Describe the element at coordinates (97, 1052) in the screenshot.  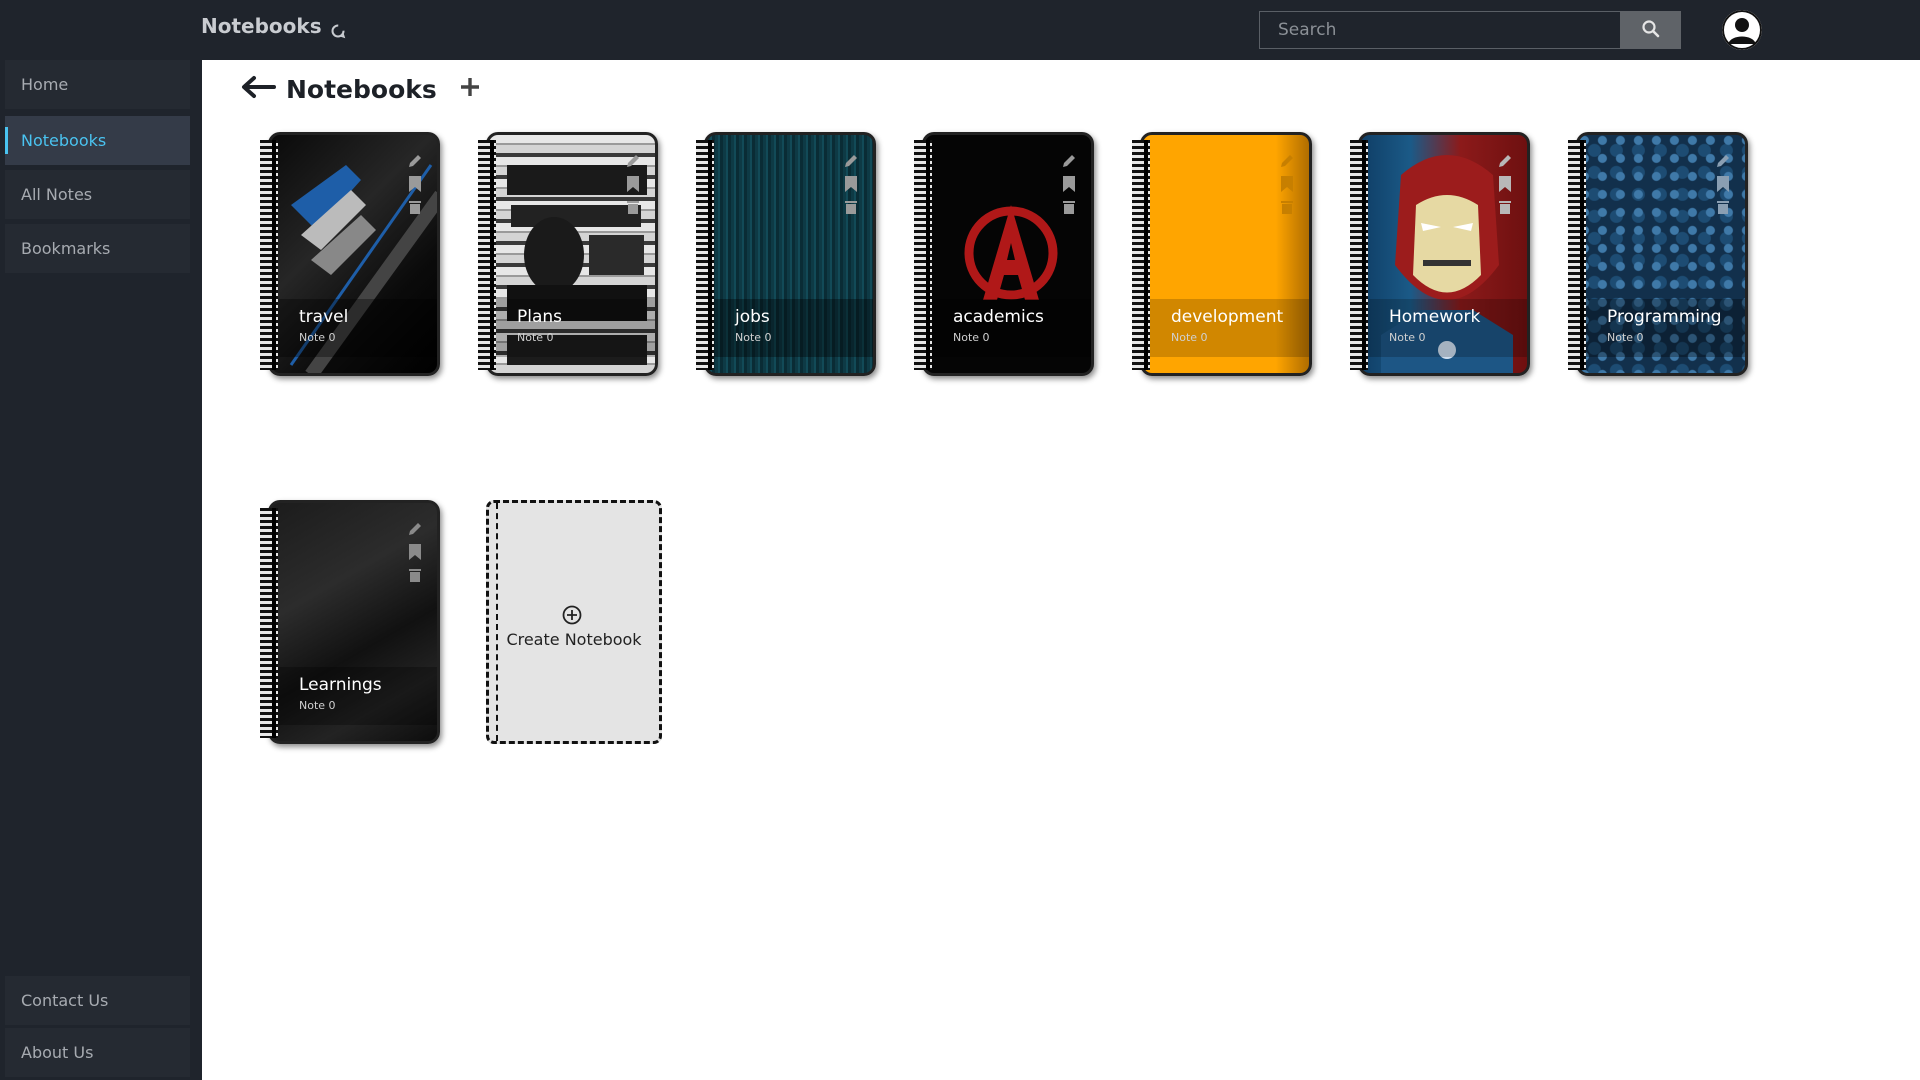
I see `sidebar-item-about-us: About Us` at that location.